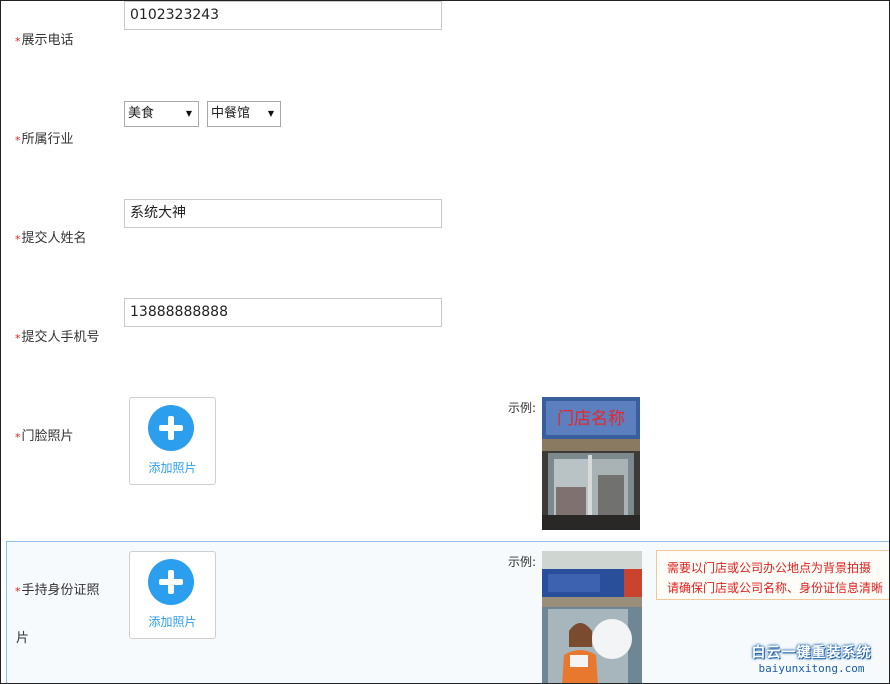  I want to click on storefront-upload-button: 添加照片, so click(172, 441).